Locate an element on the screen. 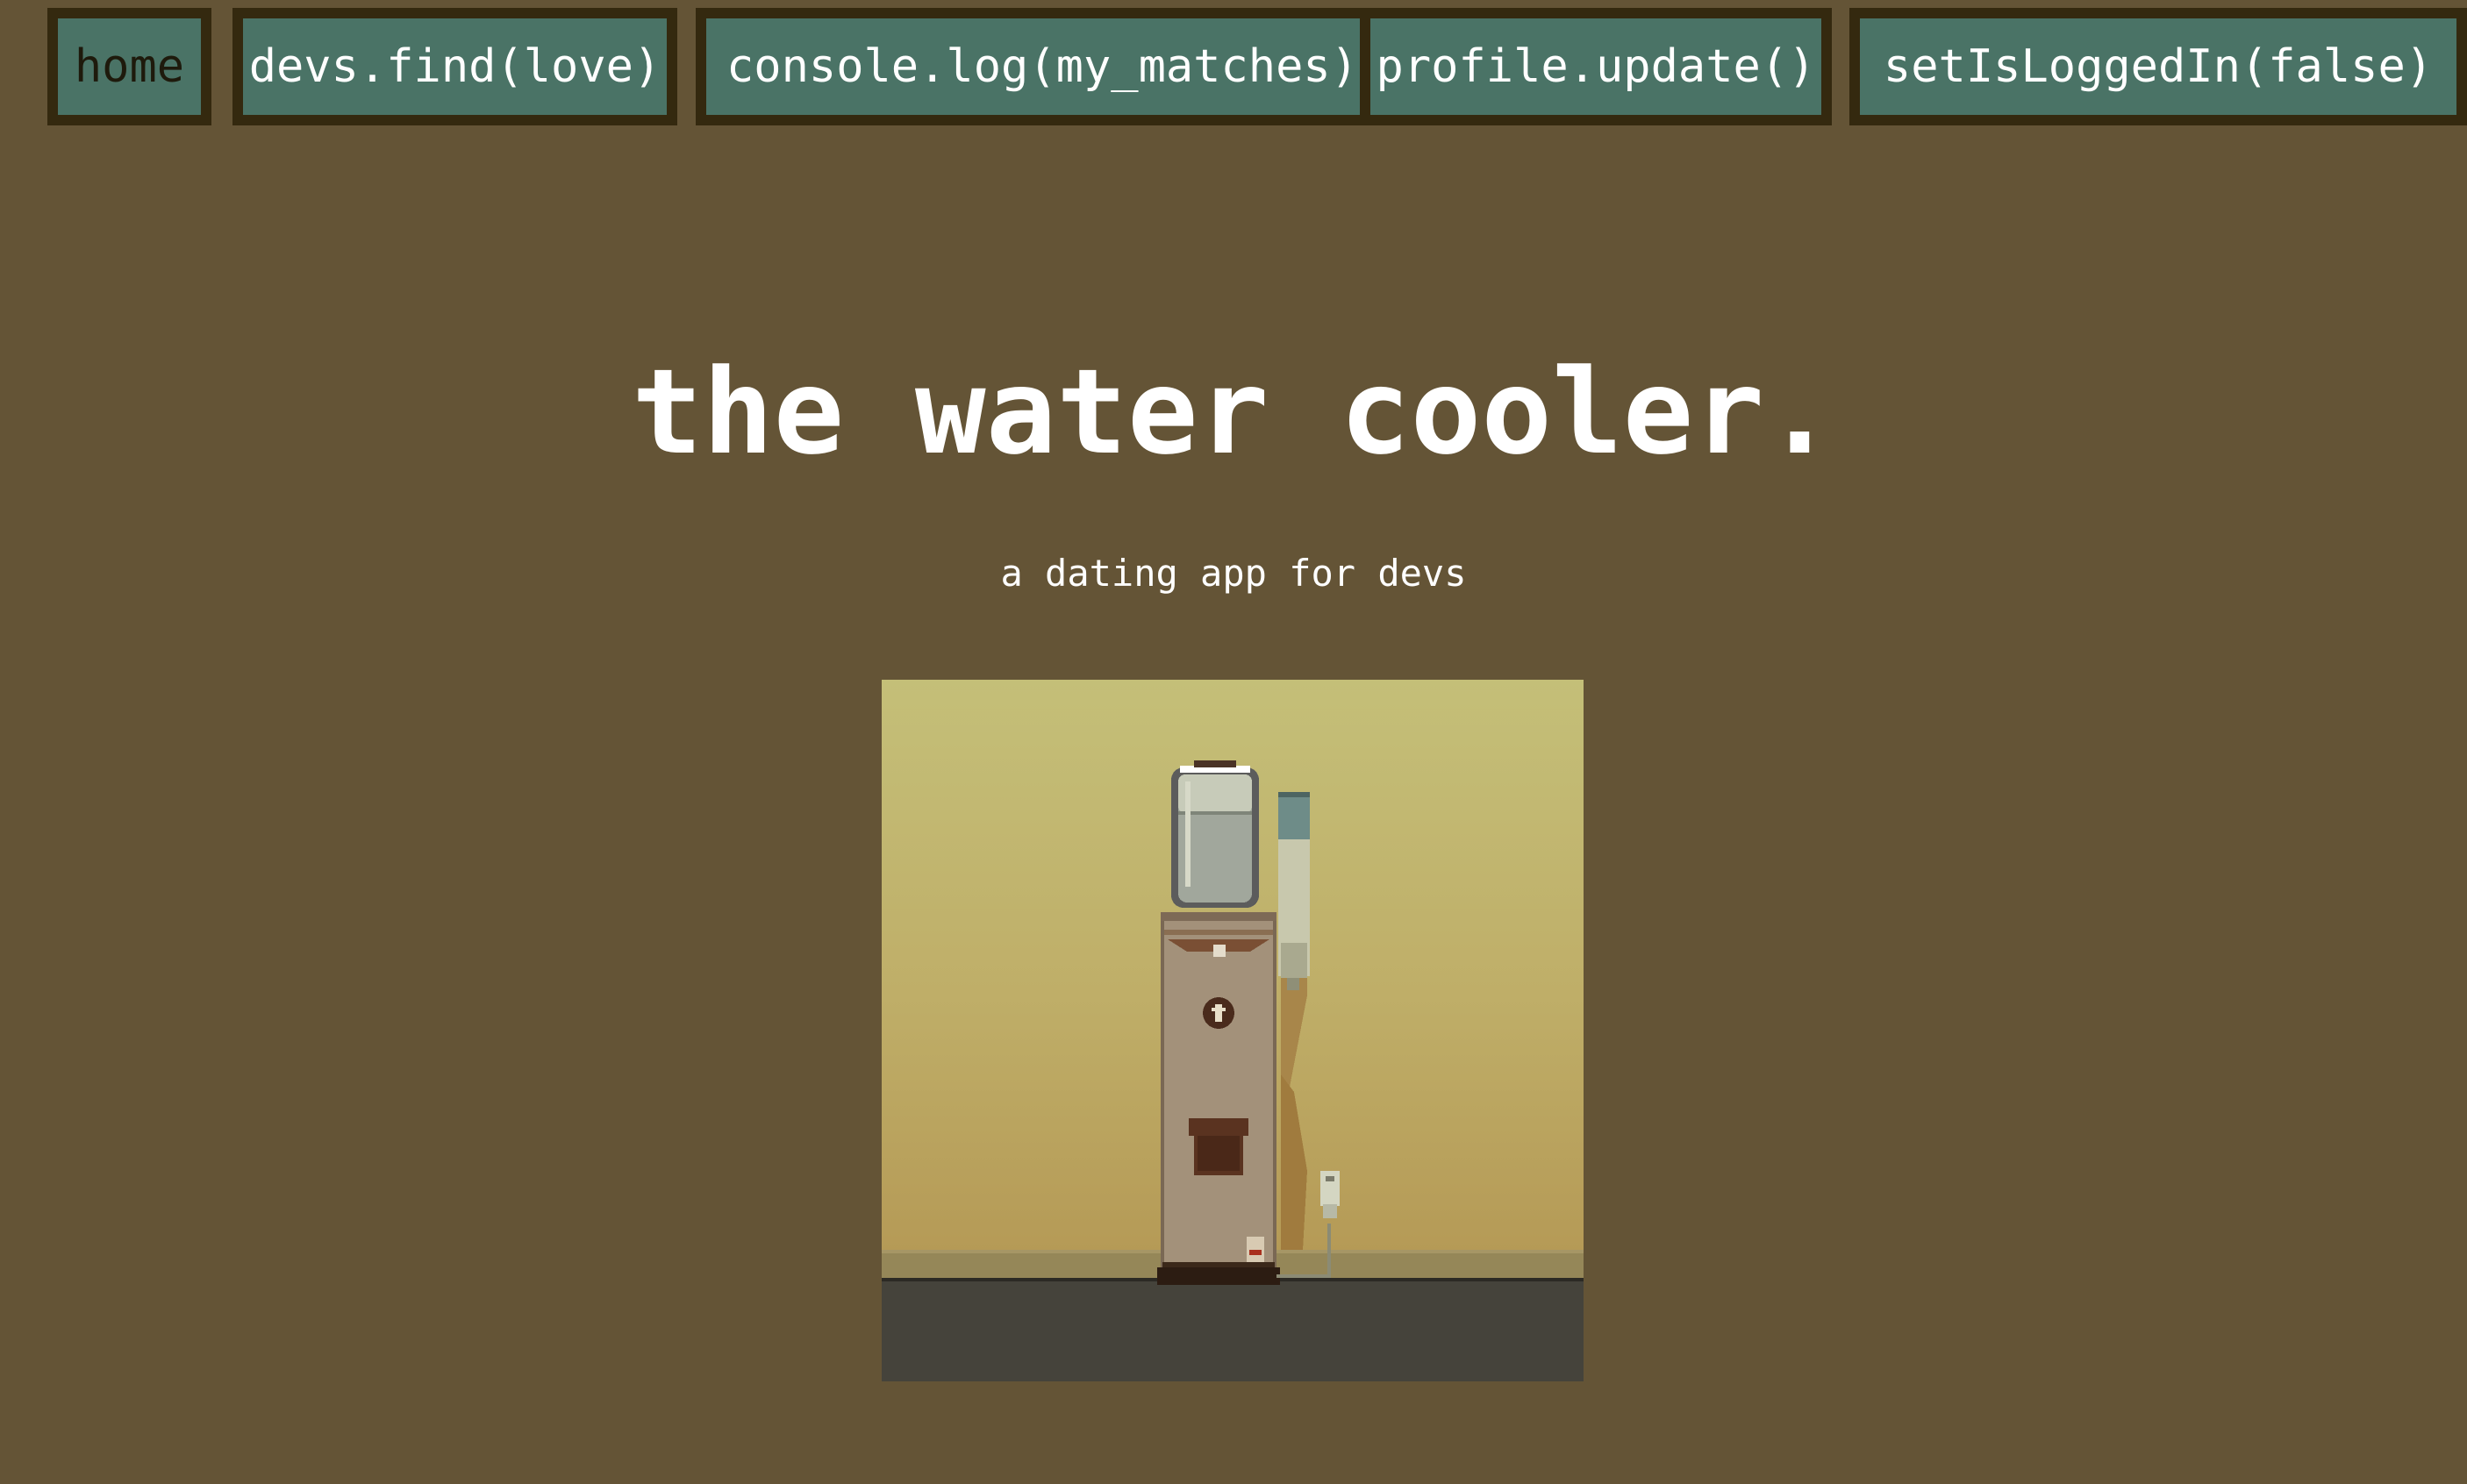  nav-home-button: home is located at coordinates (129, 66).